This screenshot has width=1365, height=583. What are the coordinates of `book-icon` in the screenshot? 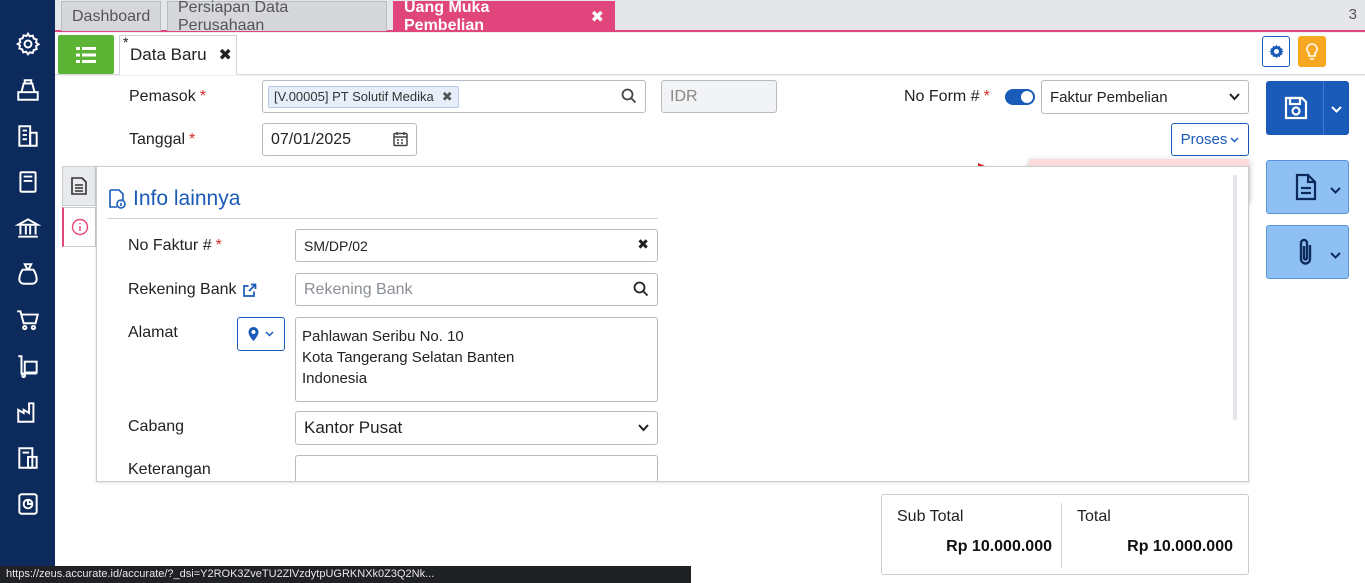 It's located at (28, 182).